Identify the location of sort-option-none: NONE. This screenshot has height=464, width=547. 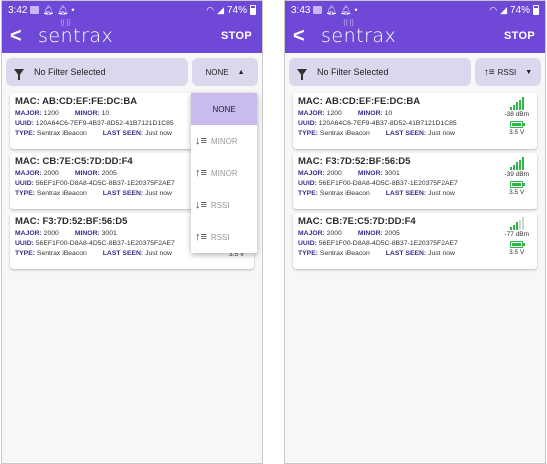
(224, 109).